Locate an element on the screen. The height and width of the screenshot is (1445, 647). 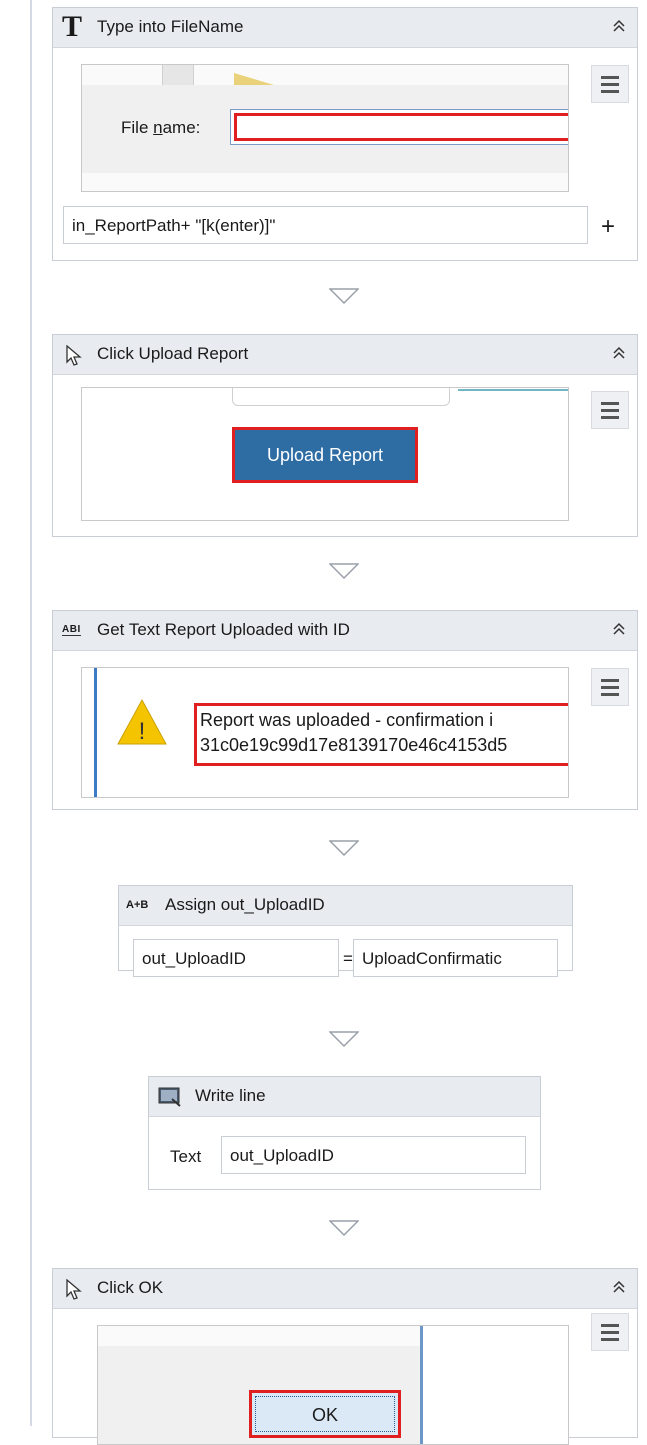
screenshot-input-outline is located at coordinates (341, 397).